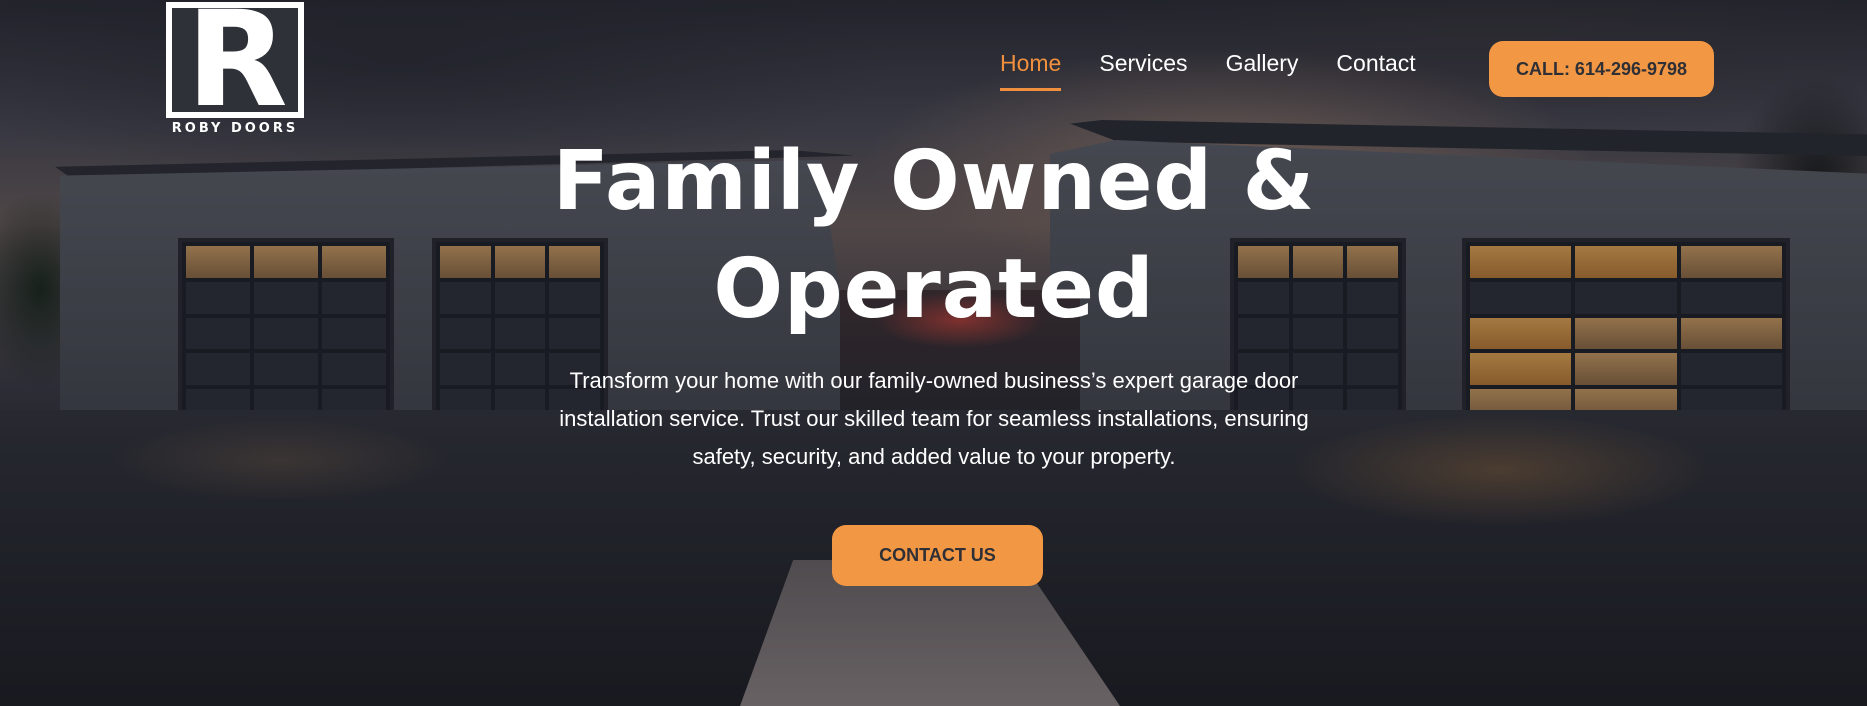 Image resolution: width=1867 pixels, height=706 pixels. I want to click on logo-letter: R, so click(237, 68).